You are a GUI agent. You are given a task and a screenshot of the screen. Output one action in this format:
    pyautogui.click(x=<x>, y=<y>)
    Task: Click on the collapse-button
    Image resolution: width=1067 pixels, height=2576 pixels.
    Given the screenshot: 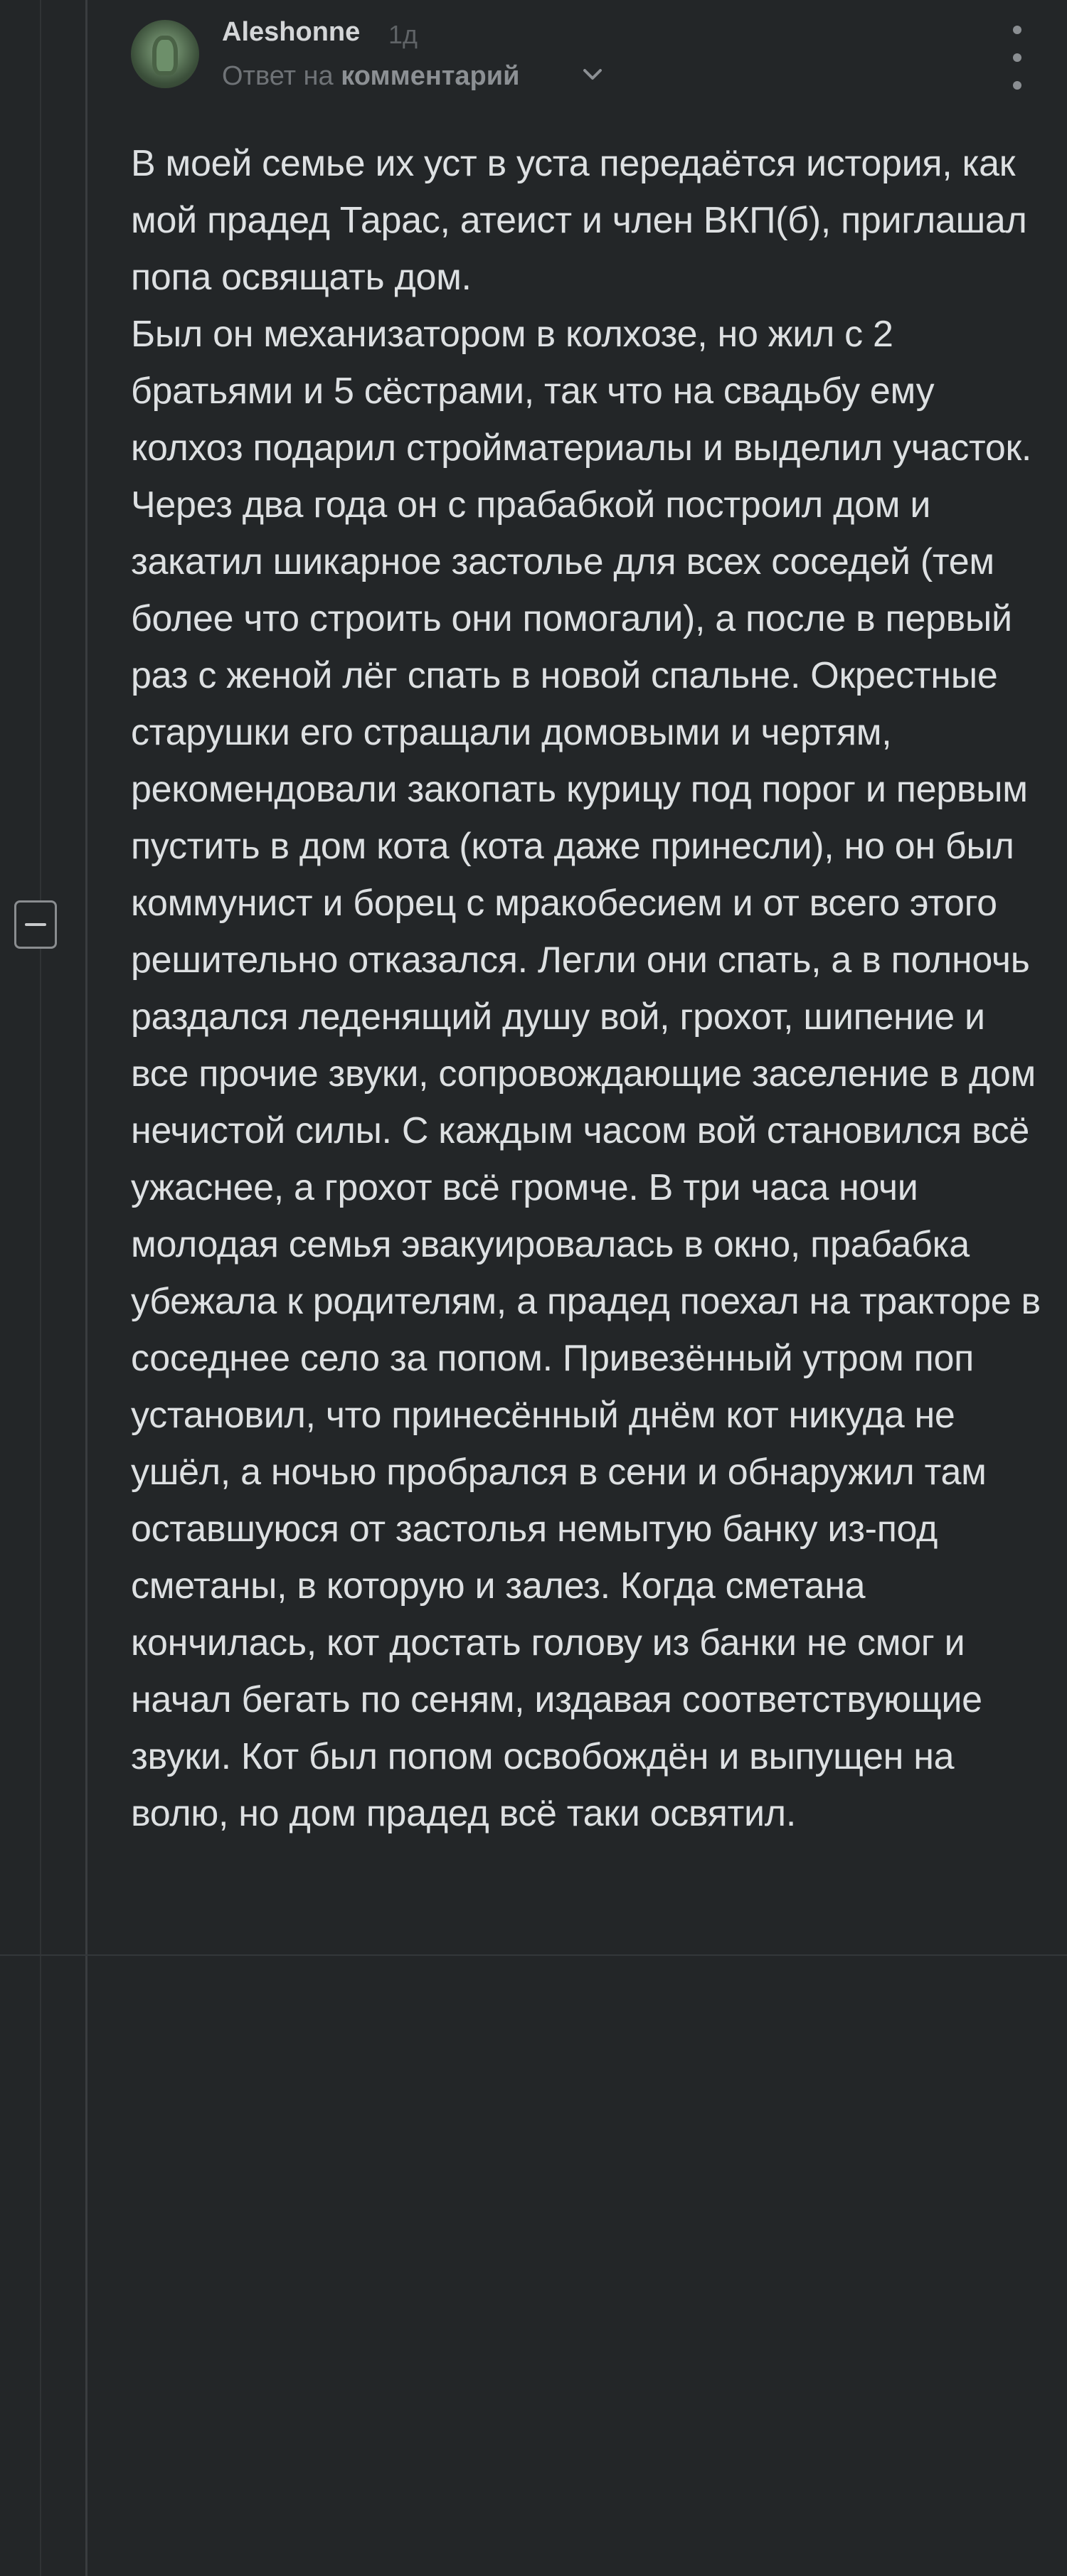 What is the action you would take?
    pyautogui.click(x=36, y=924)
    